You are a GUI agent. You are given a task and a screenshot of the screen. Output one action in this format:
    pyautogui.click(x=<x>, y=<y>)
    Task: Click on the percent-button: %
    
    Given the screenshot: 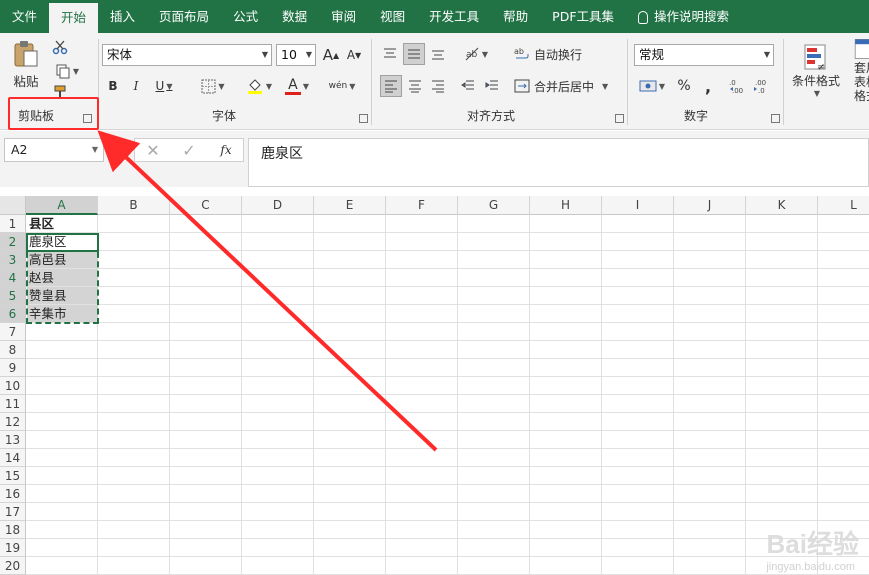 What is the action you would take?
    pyautogui.click(x=684, y=86)
    